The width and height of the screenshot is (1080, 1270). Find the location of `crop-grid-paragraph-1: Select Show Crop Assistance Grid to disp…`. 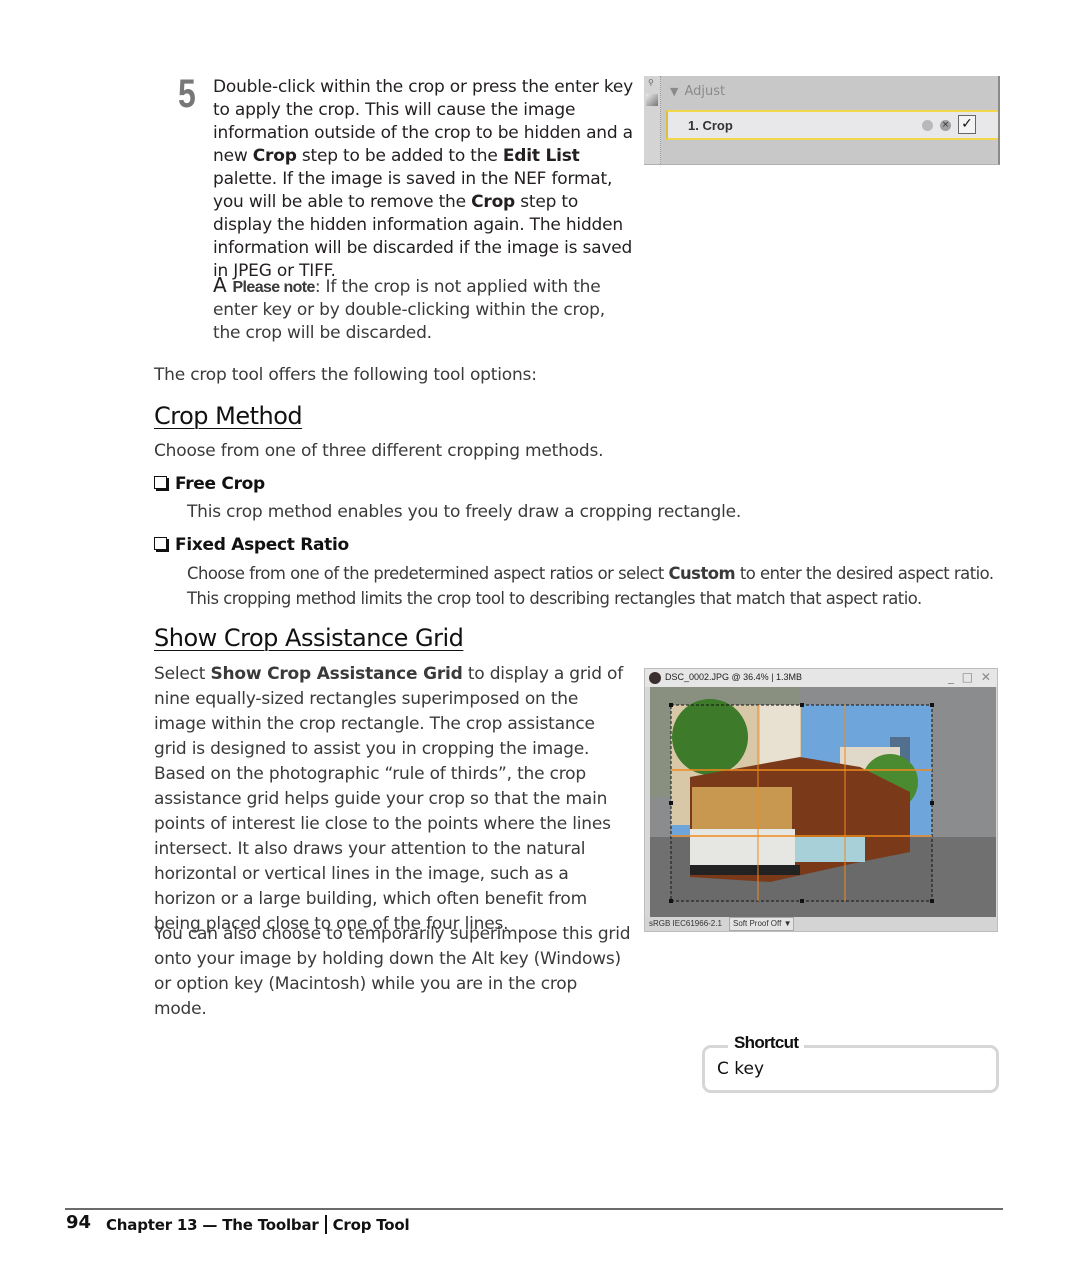

crop-grid-paragraph-1: Select Show Crop Assistance Grid to disp… is located at coordinates (388, 799).